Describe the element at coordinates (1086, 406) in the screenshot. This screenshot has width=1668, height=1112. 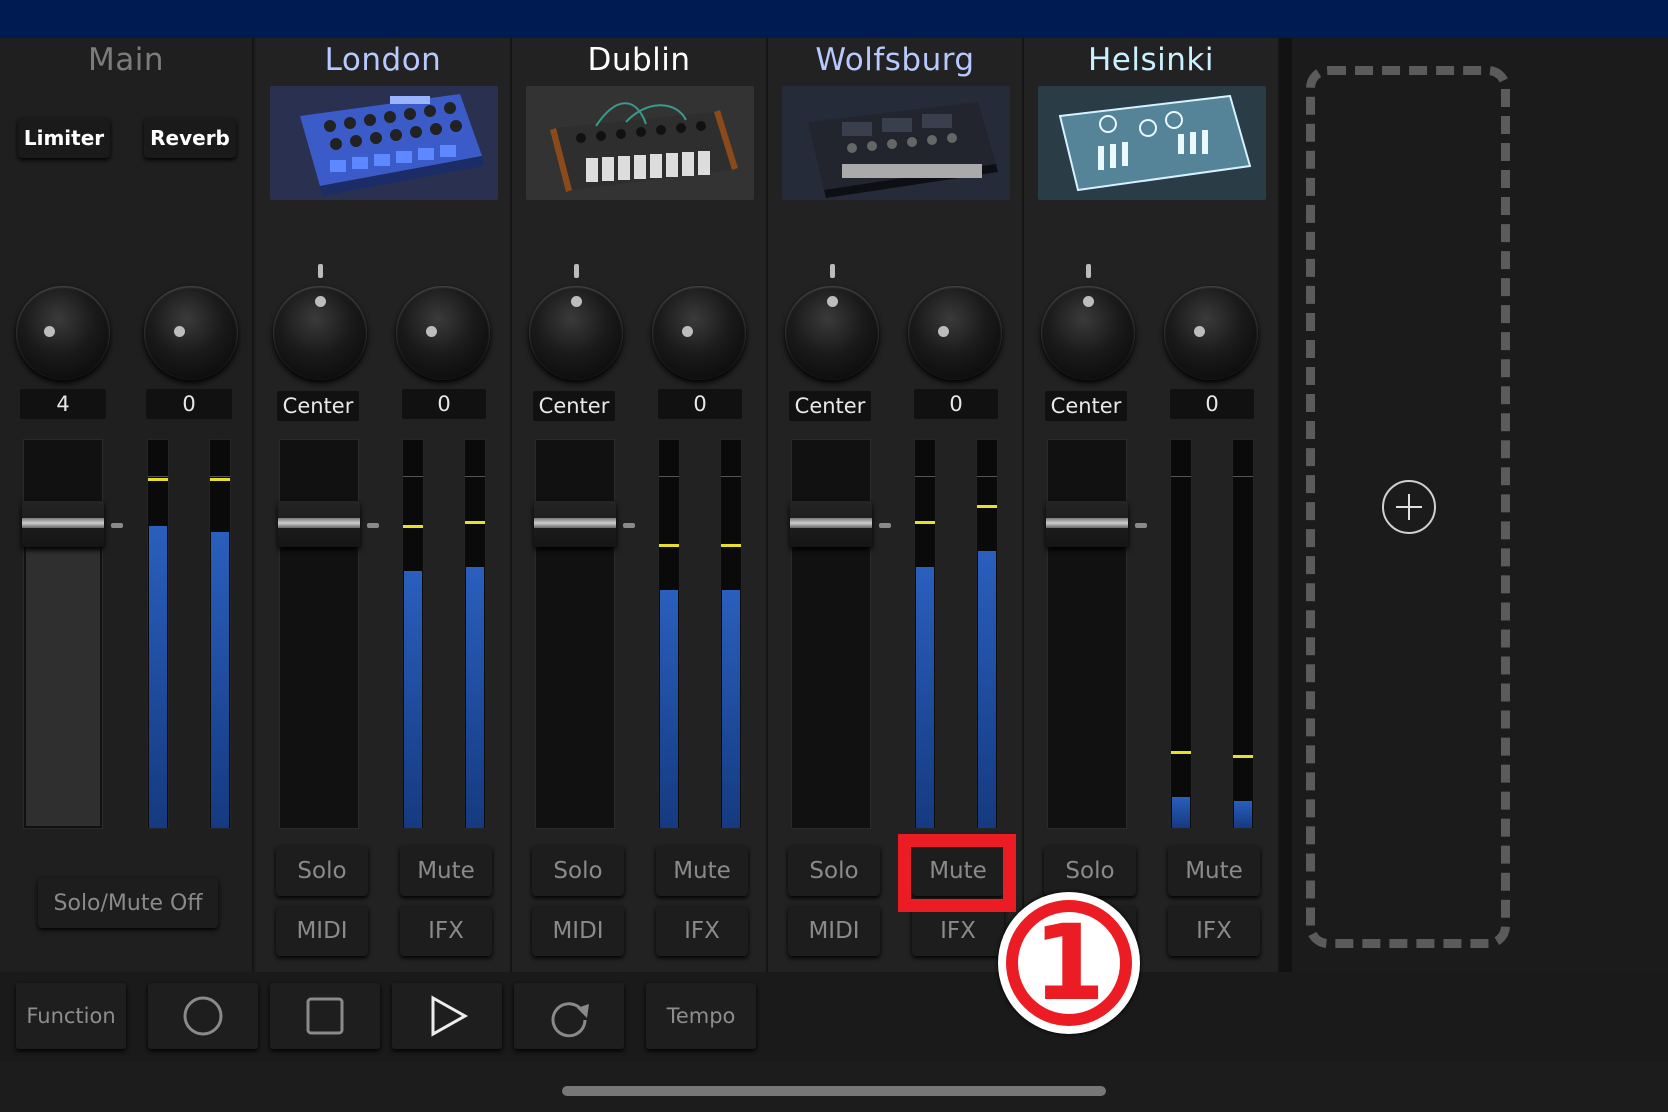
I see `pan-value-helsinki: Center` at that location.